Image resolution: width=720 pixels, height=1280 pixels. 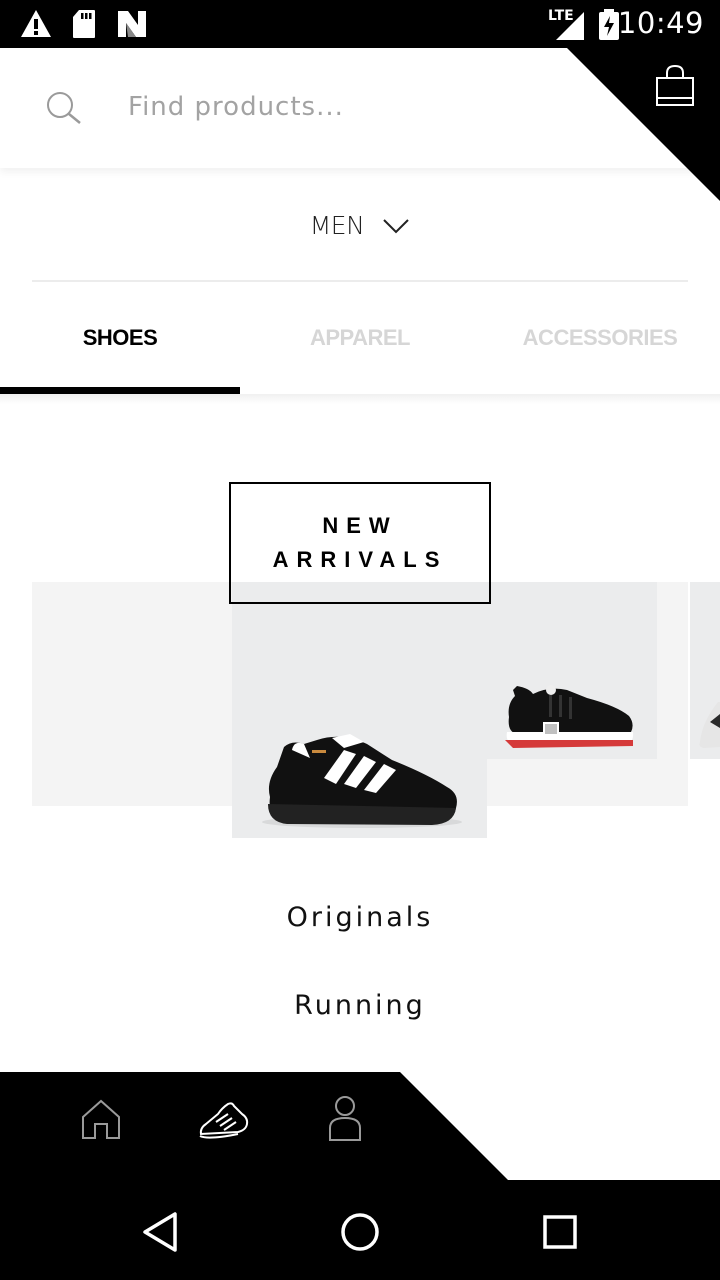 I want to click on tab-shoes: SHOES, so click(x=120, y=338).